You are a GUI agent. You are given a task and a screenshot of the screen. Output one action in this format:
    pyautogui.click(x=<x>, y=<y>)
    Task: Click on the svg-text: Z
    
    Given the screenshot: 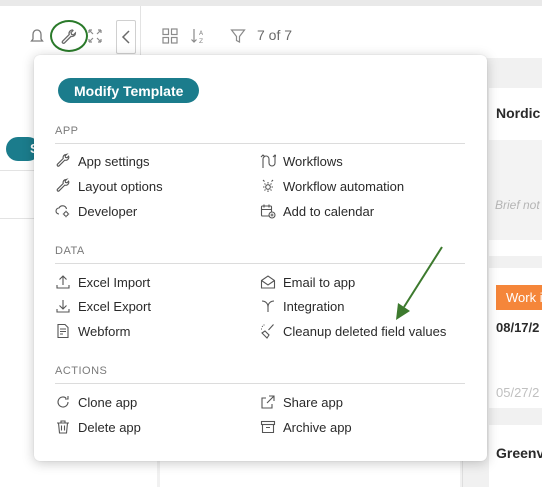 What is the action you would take?
    pyautogui.click(x=201, y=41)
    